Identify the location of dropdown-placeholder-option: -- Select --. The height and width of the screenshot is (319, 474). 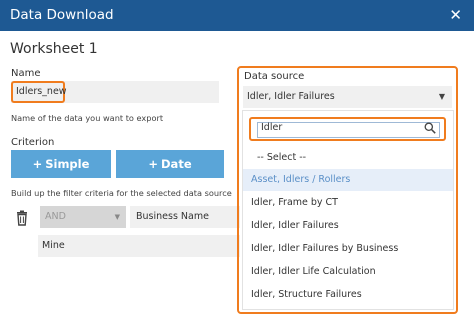
(317, 158).